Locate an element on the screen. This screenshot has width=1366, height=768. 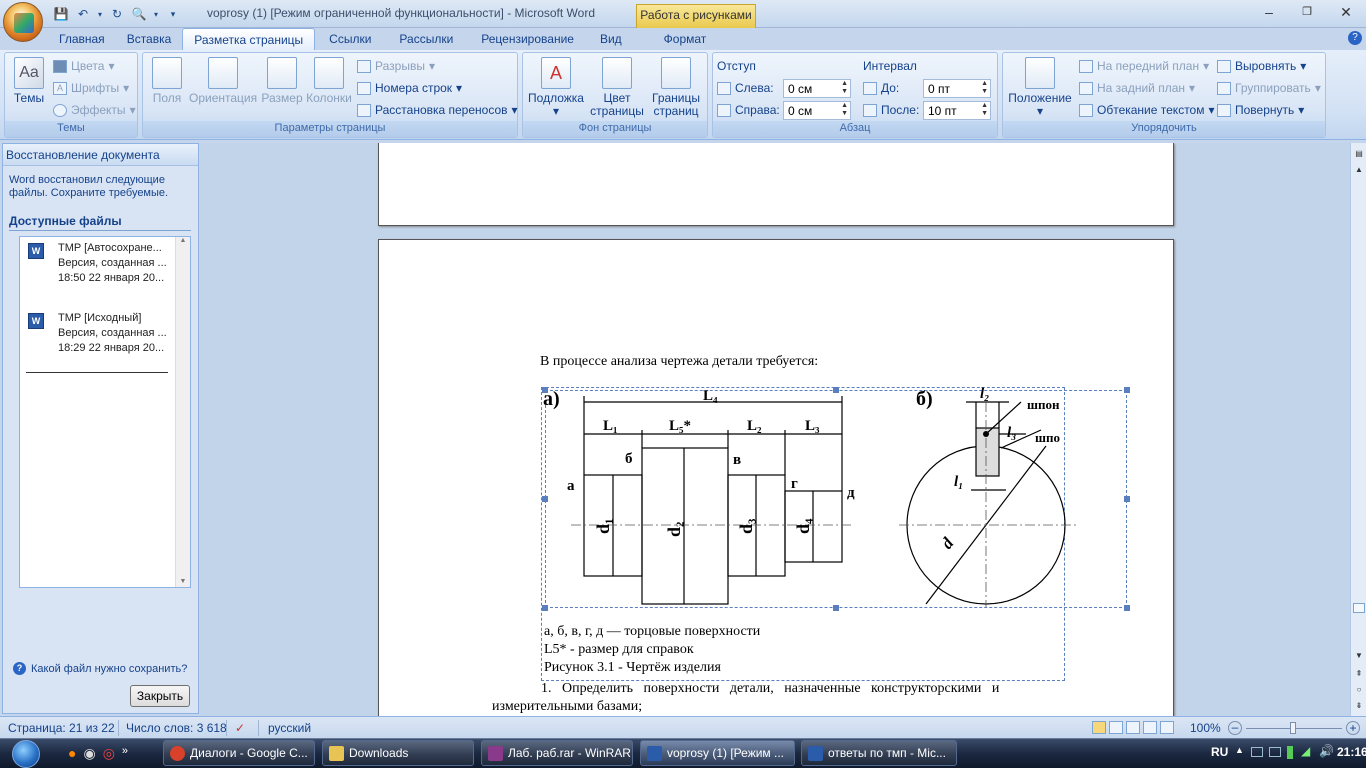
send-back-button: На задний план ▾ is located at coordinates (1137, 88).